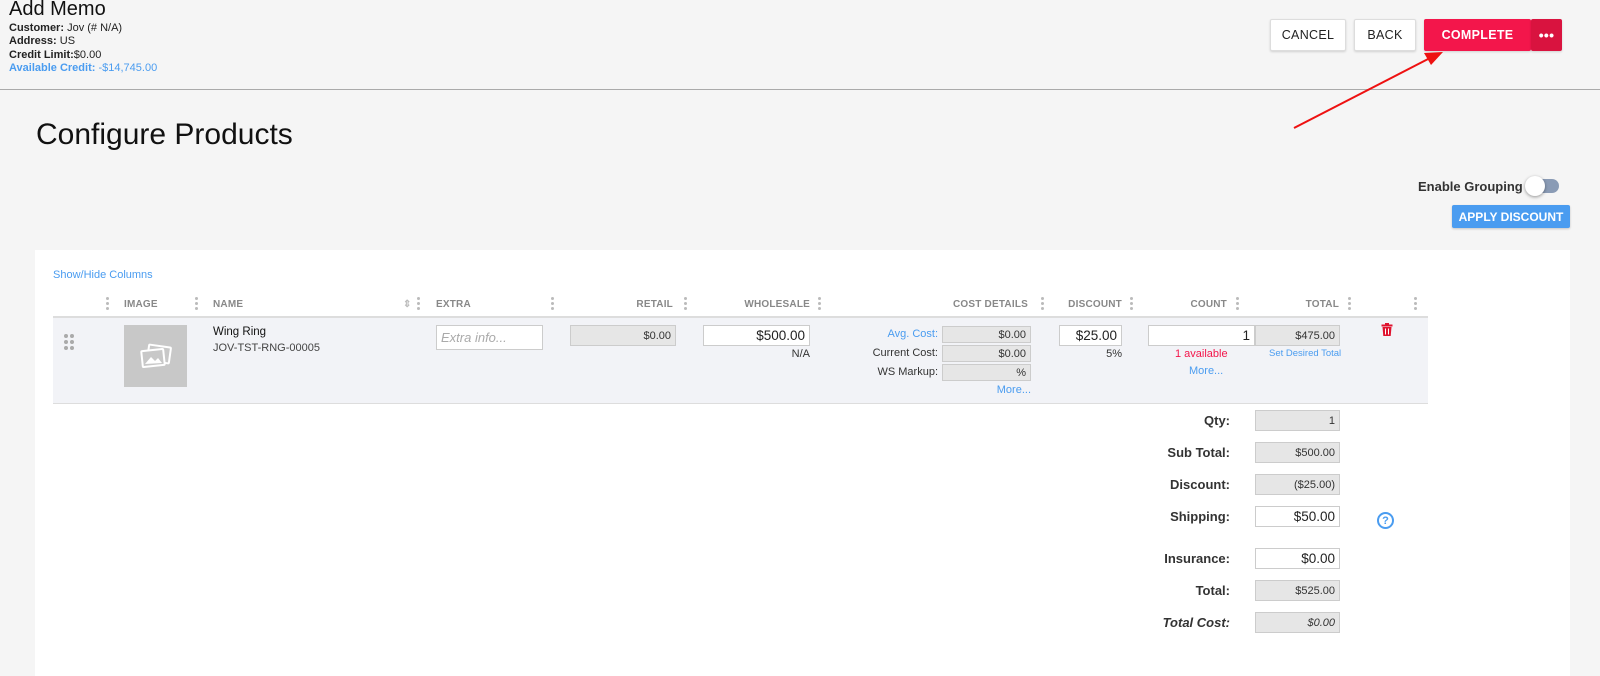 Image resolution: width=1600 pixels, height=676 pixels. Describe the element at coordinates (52, 68) in the screenshot. I see `available-credit-label: Available Credit:` at that location.